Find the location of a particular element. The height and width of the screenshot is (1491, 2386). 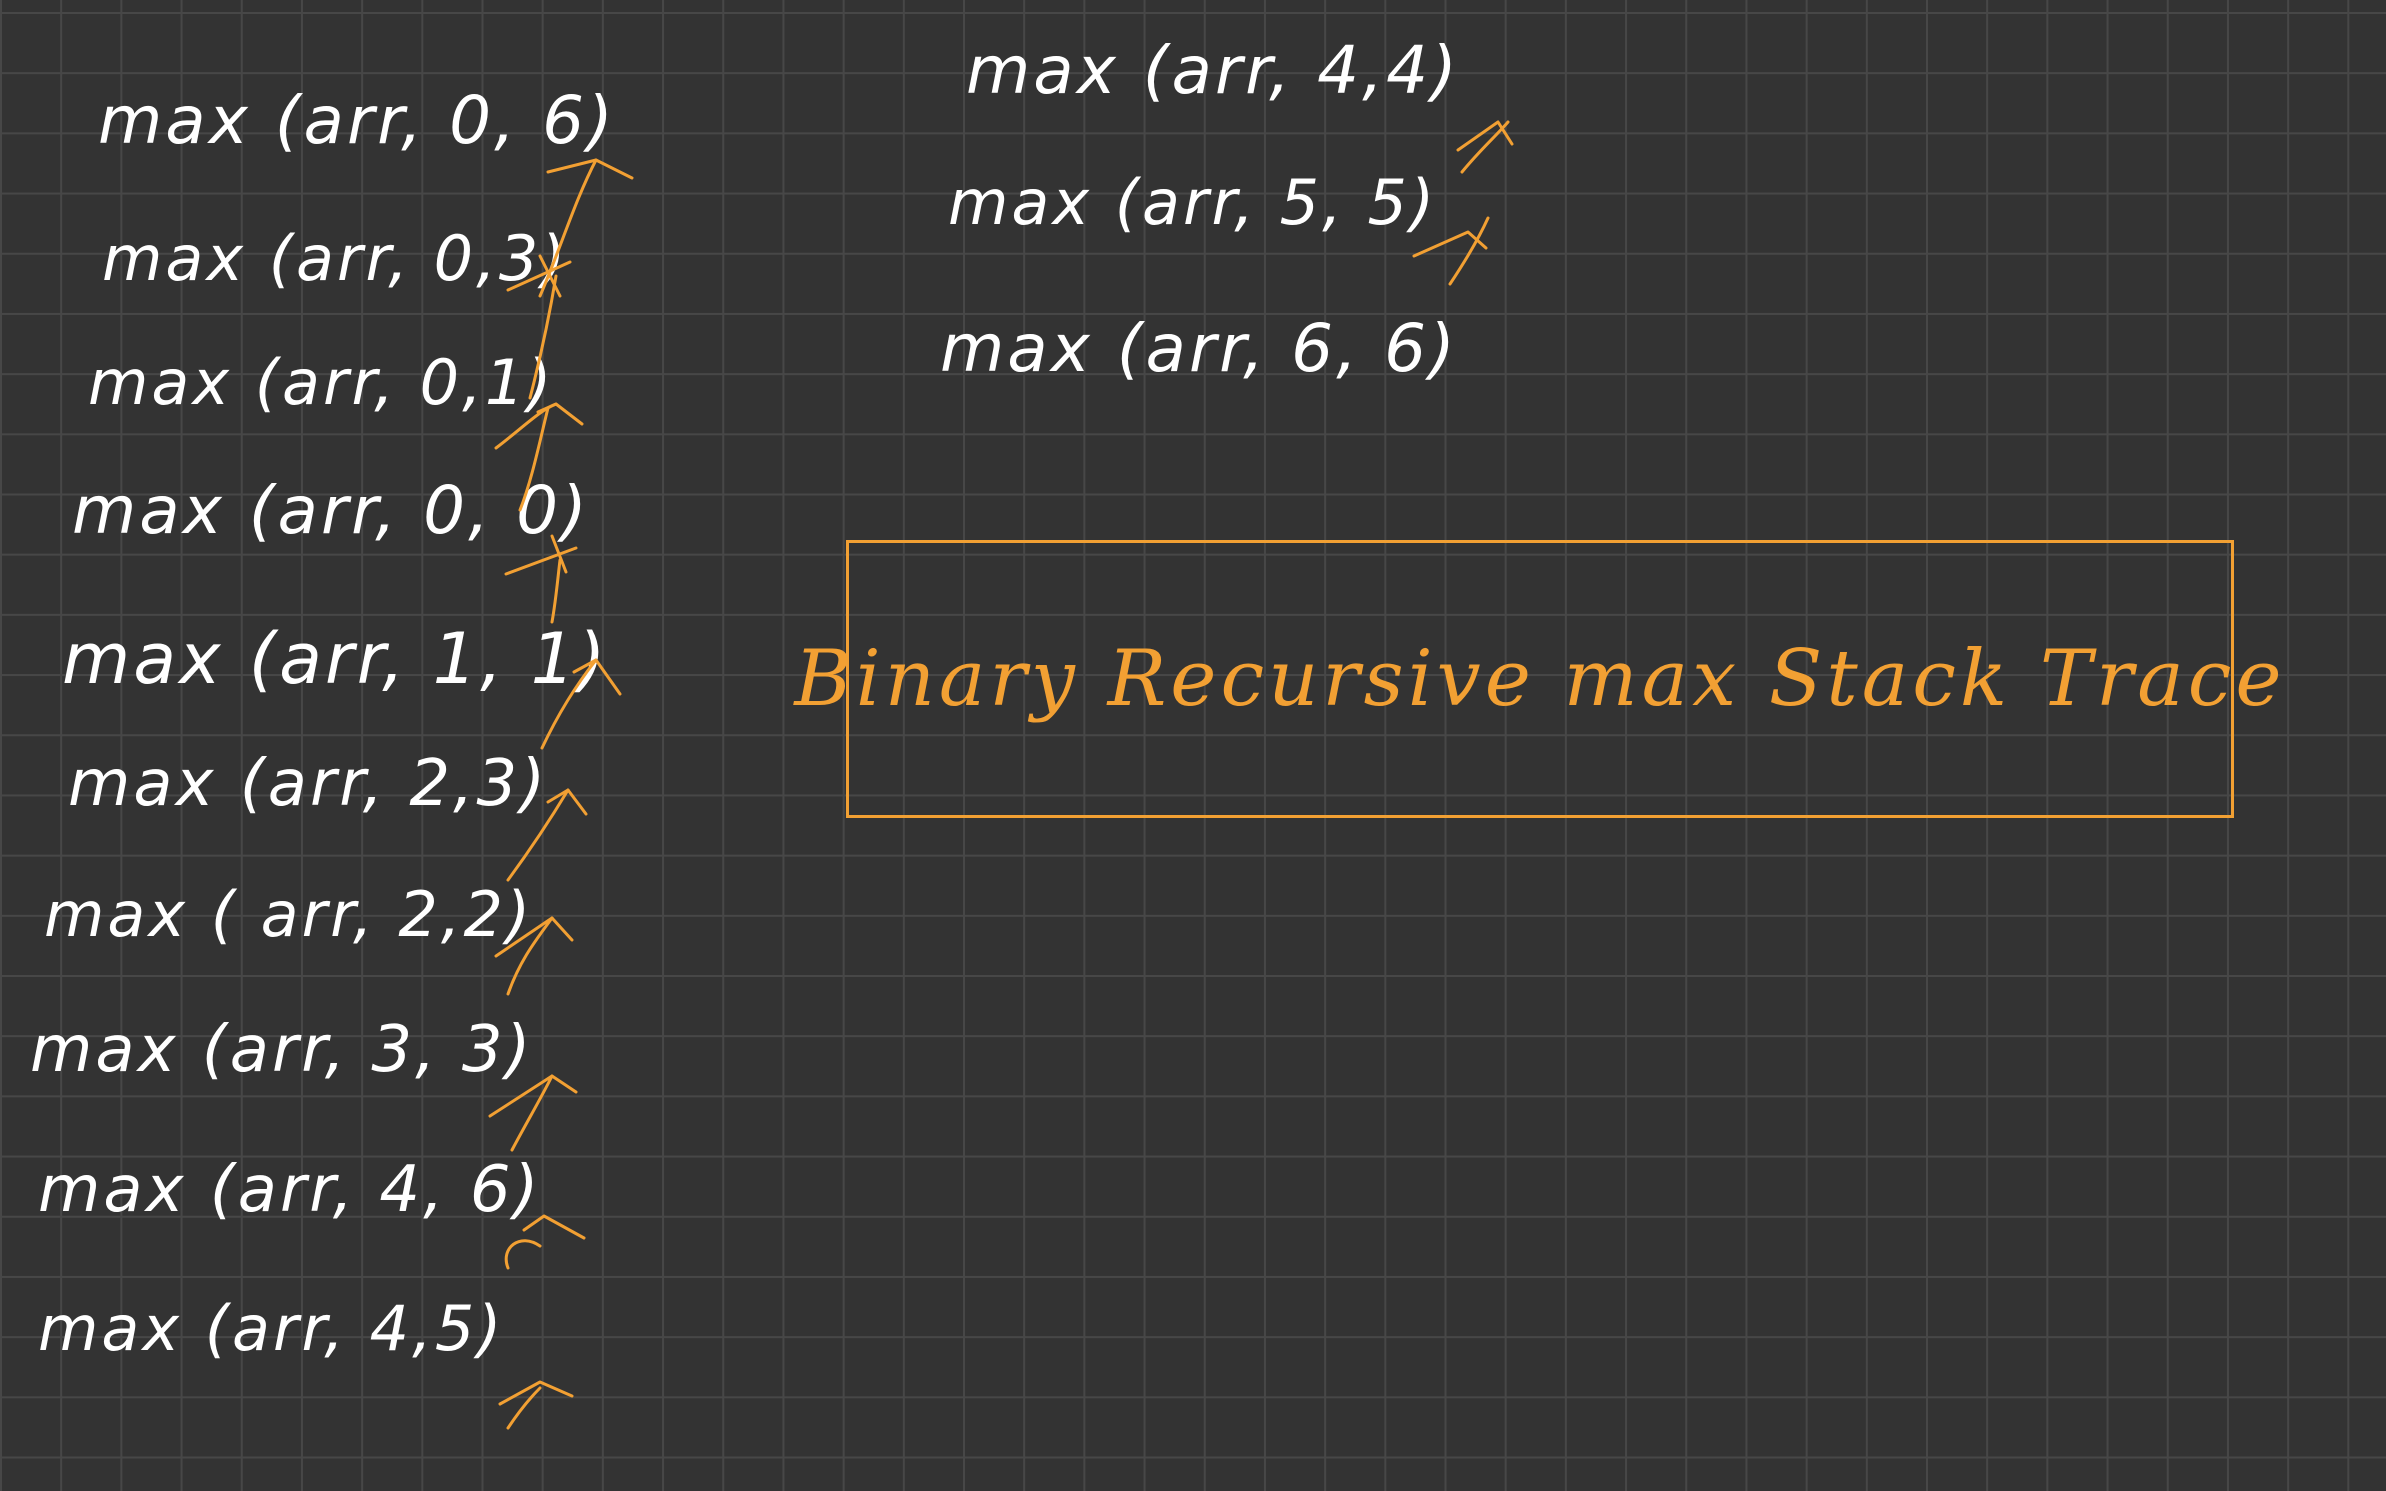

call-max-6-6: max (arr, 6, 6) is located at coordinates (1199, 348).